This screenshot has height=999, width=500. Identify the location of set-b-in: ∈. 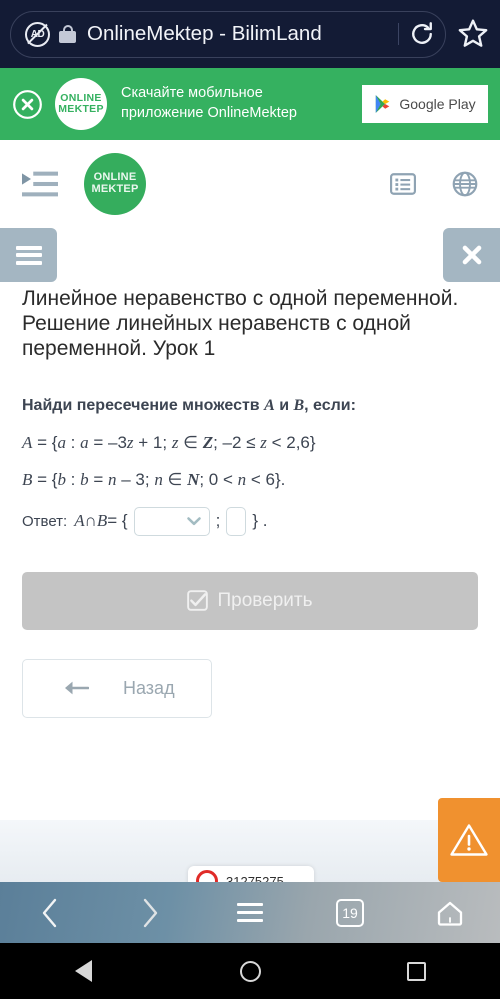
(175, 480).